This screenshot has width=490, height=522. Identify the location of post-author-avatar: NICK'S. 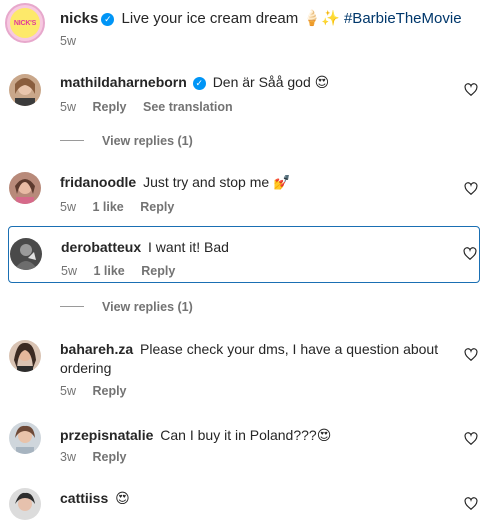
(25, 23).